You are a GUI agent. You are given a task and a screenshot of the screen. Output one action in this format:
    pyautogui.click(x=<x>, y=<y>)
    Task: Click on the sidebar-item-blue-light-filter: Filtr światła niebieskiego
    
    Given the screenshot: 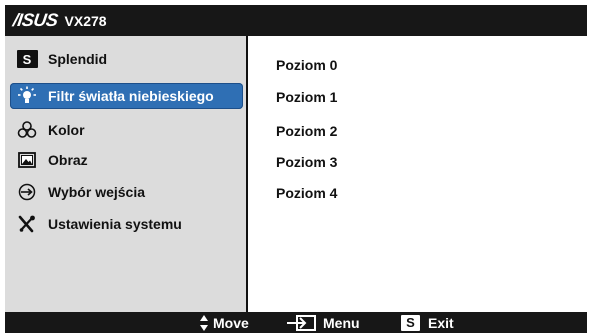 What is the action you would take?
    pyautogui.click(x=126, y=96)
    